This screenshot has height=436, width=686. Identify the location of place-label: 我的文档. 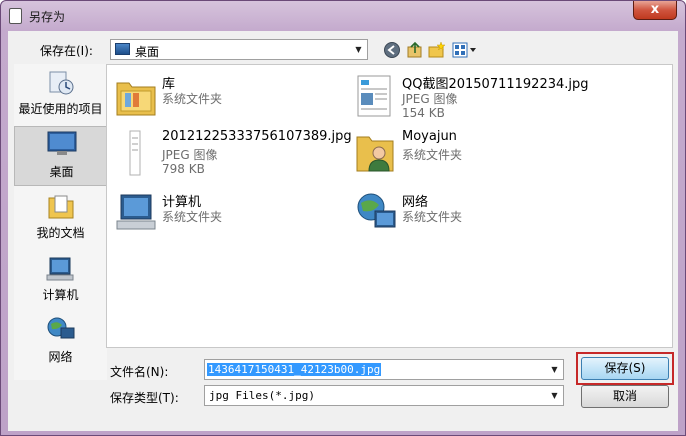
(60, 233).